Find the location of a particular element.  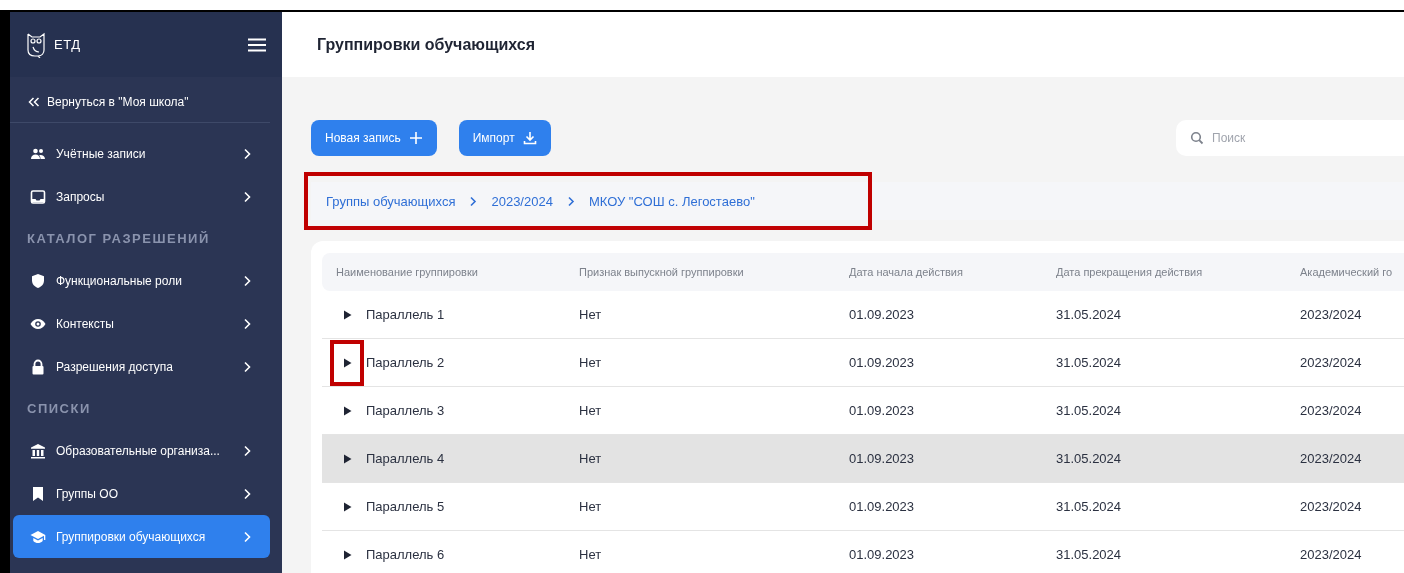

column-header: Дата начала действия is located at coordinates (906, 272).